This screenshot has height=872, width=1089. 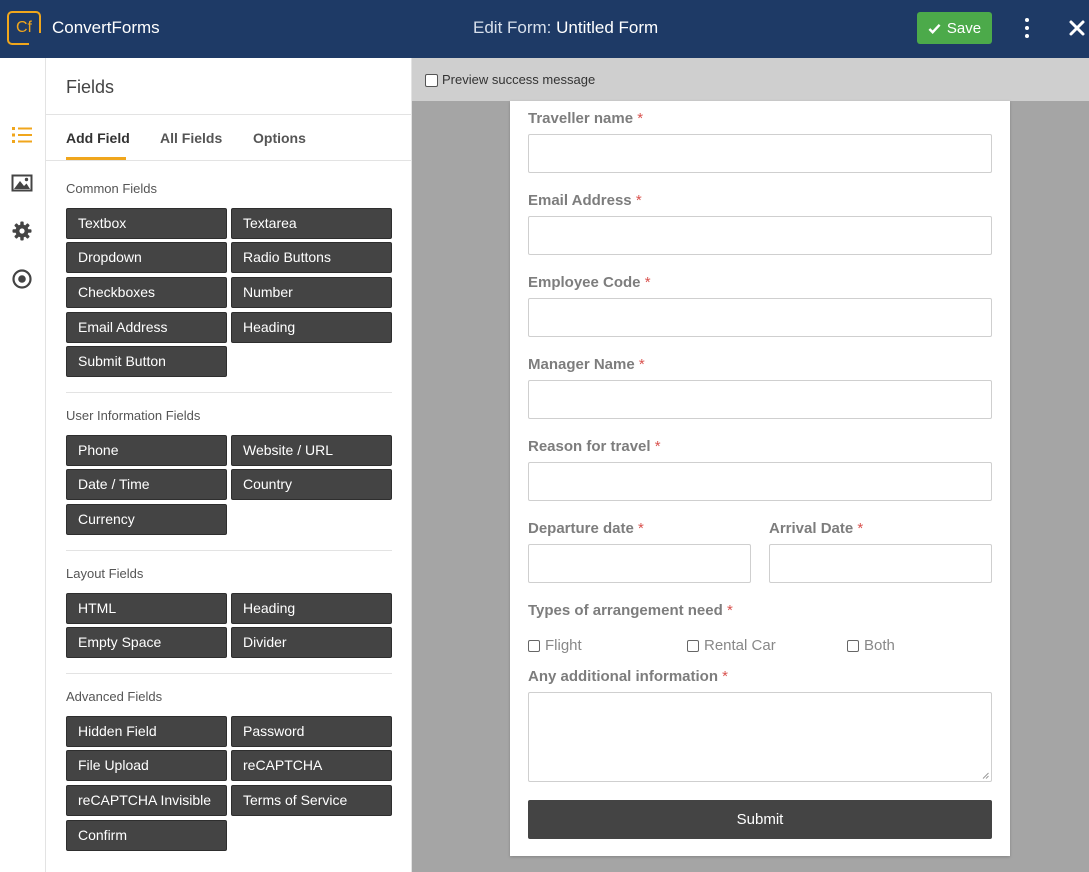 I want to click on preview-toolbar: Preview success message, so click(x=750, y=79).